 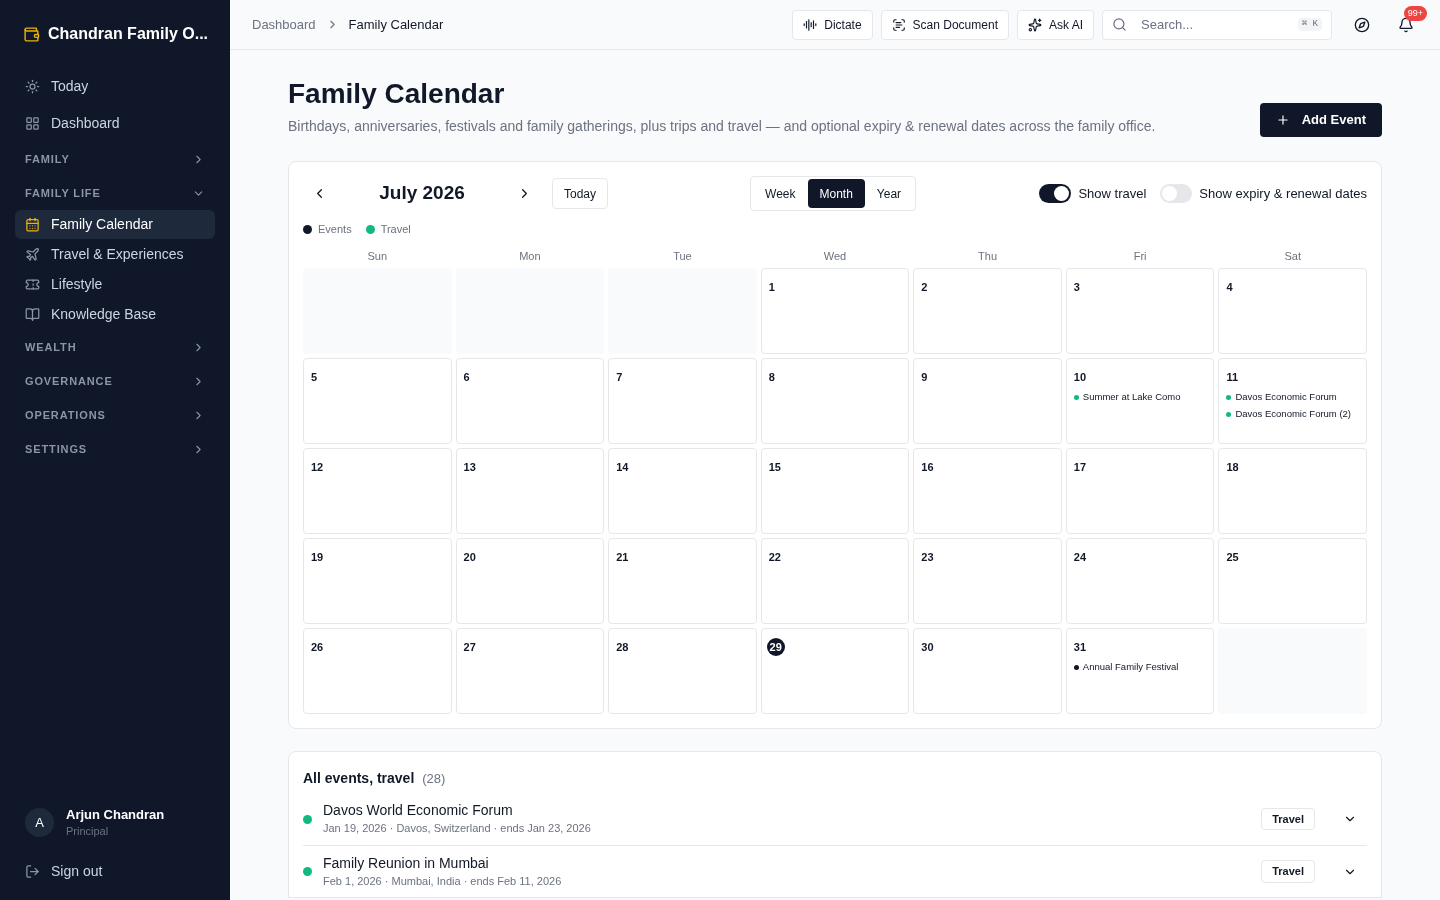 What do you see at coordinates (530, 401) in the screenshot?
I see `day-cell: 6` at bounding box center [530, 401].